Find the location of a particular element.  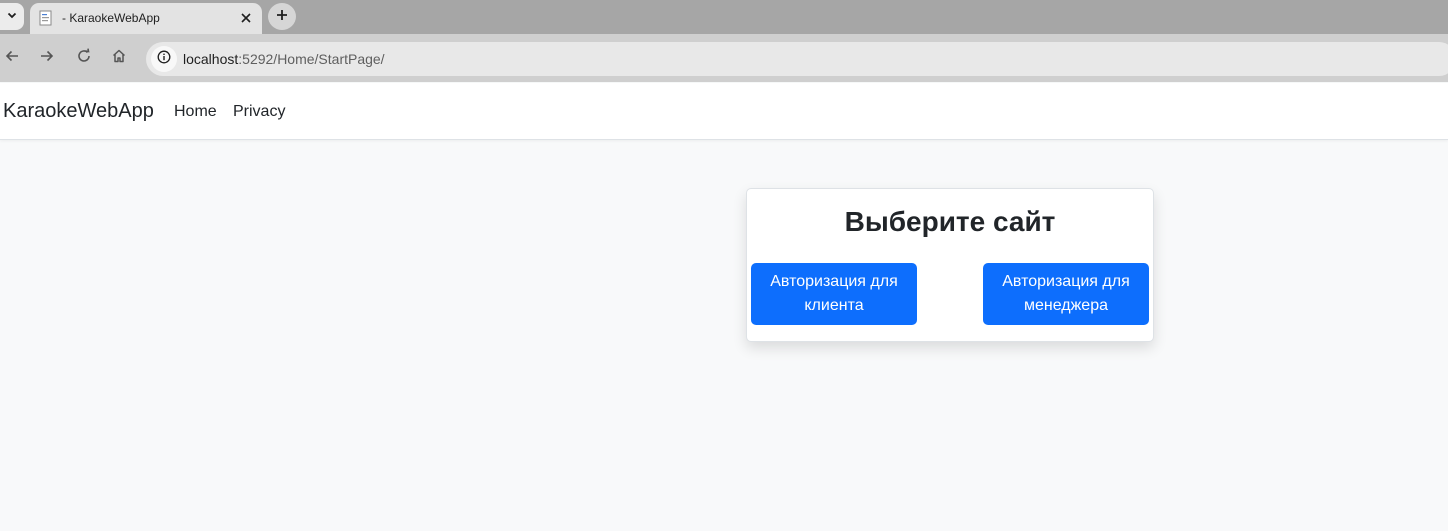

navbar-brand: KaraokeWebApp is located at coordinates (78, 111).